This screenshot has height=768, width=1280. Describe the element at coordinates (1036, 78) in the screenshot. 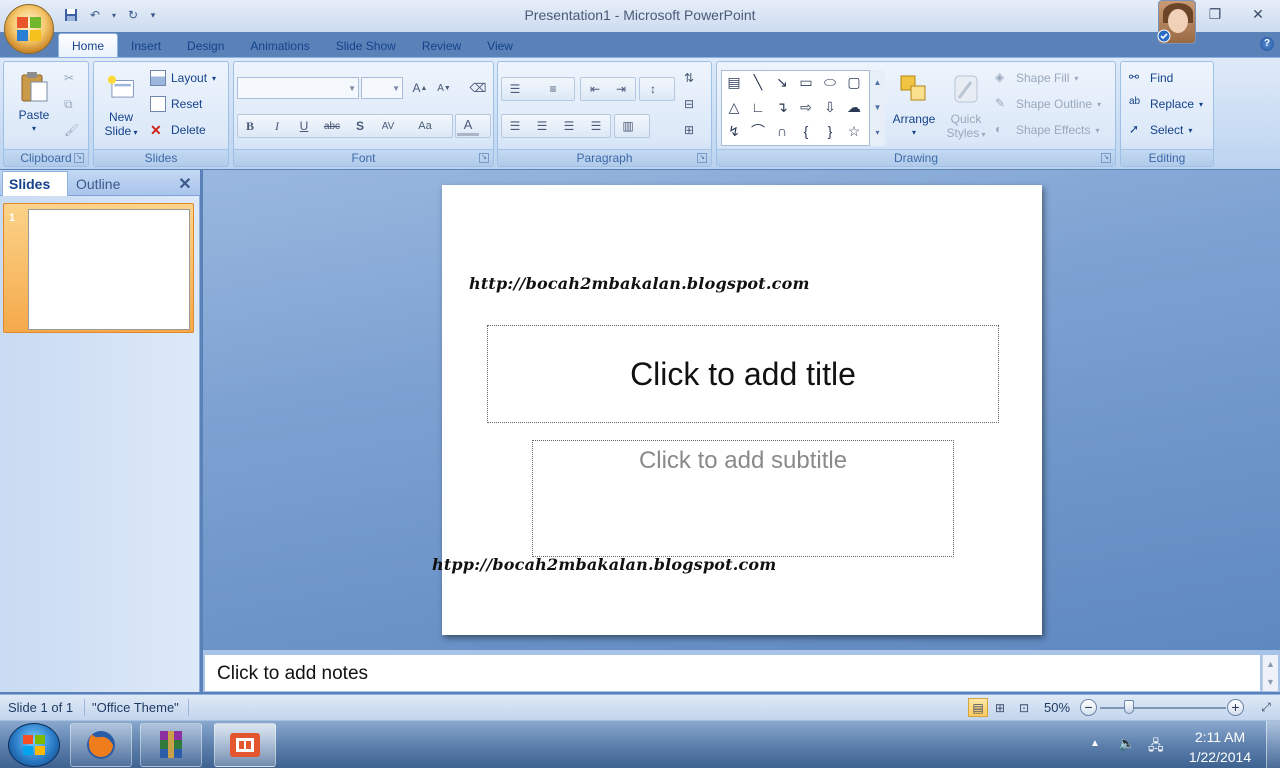

I see `shape-fill-button: ◈ Shape Fill ▾` at that location.